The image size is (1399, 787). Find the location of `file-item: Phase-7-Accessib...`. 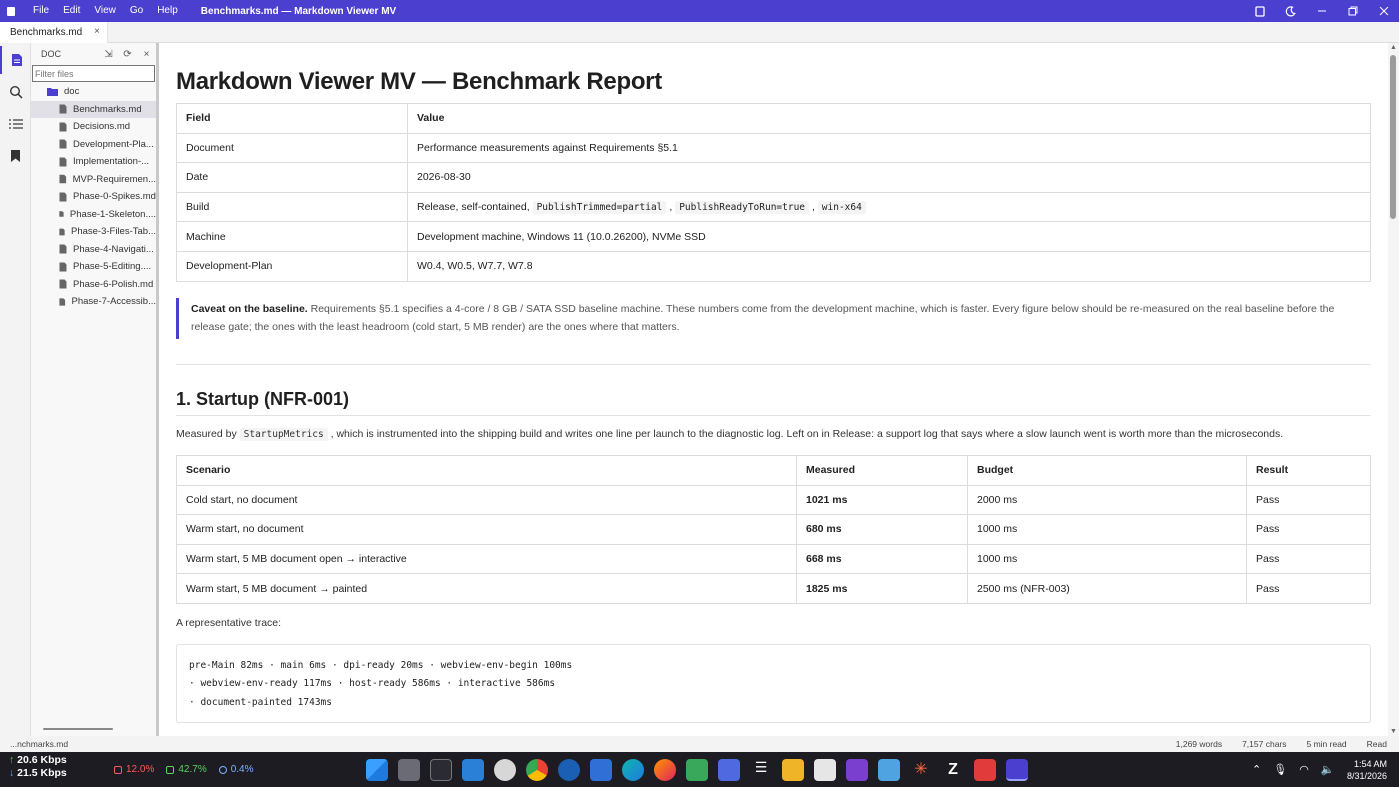

file-item: Phase-7-Accessib... is located at coordinates (93, 302).